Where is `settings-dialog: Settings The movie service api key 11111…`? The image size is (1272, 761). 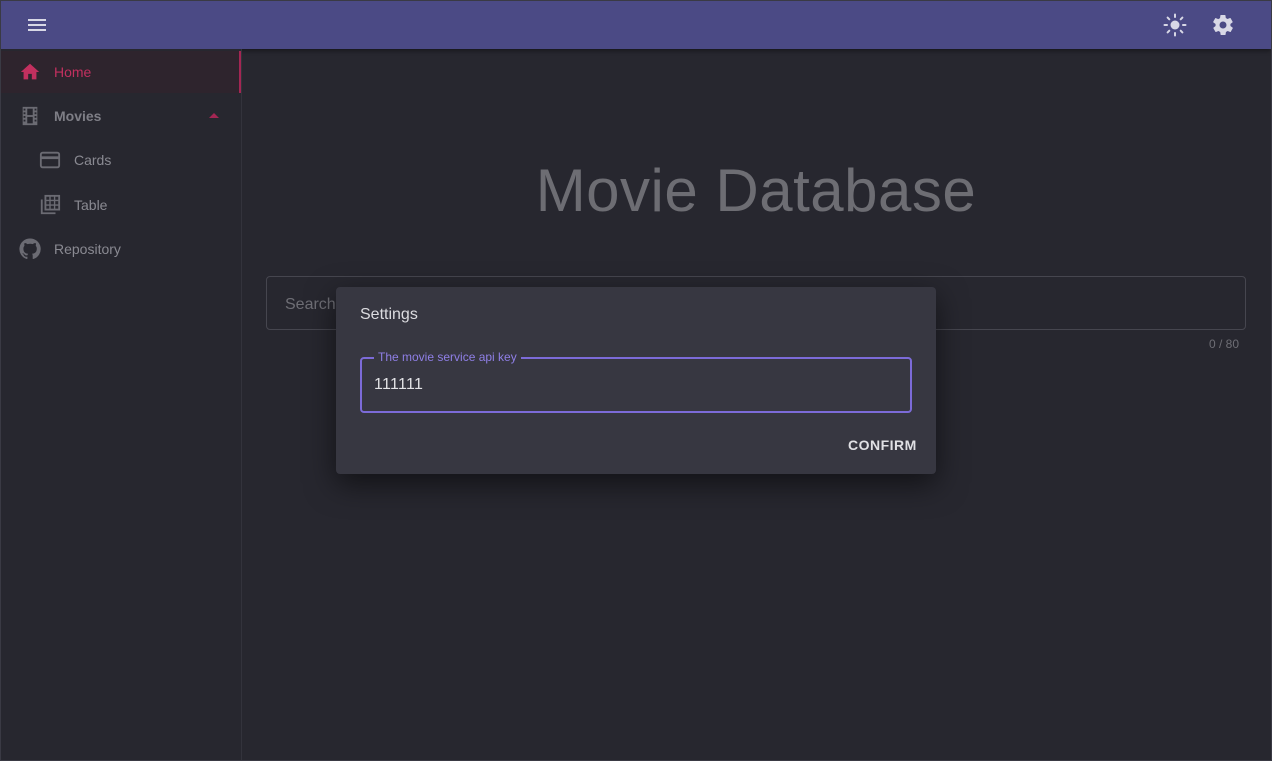
settings-dialog: Settings The movie service api key 11111… is located at coordinates (636, 380).